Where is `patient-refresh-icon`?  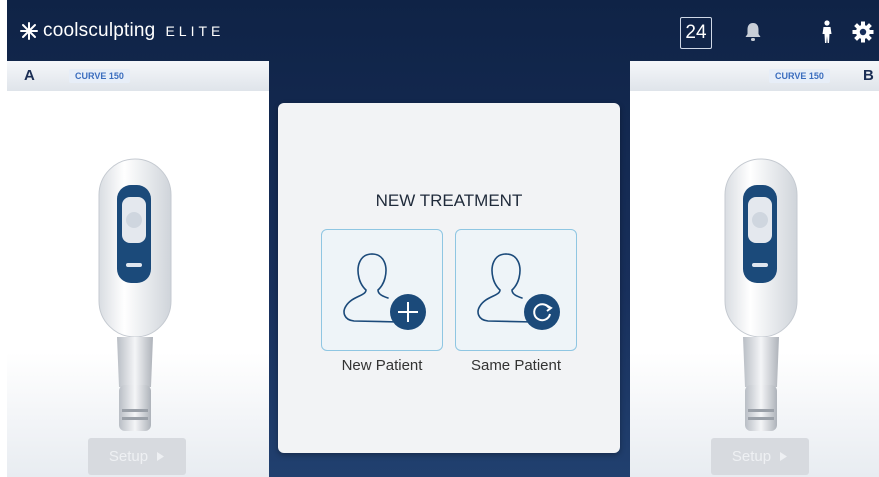
patient-refresh-icon is located at coordinates (518, 291).